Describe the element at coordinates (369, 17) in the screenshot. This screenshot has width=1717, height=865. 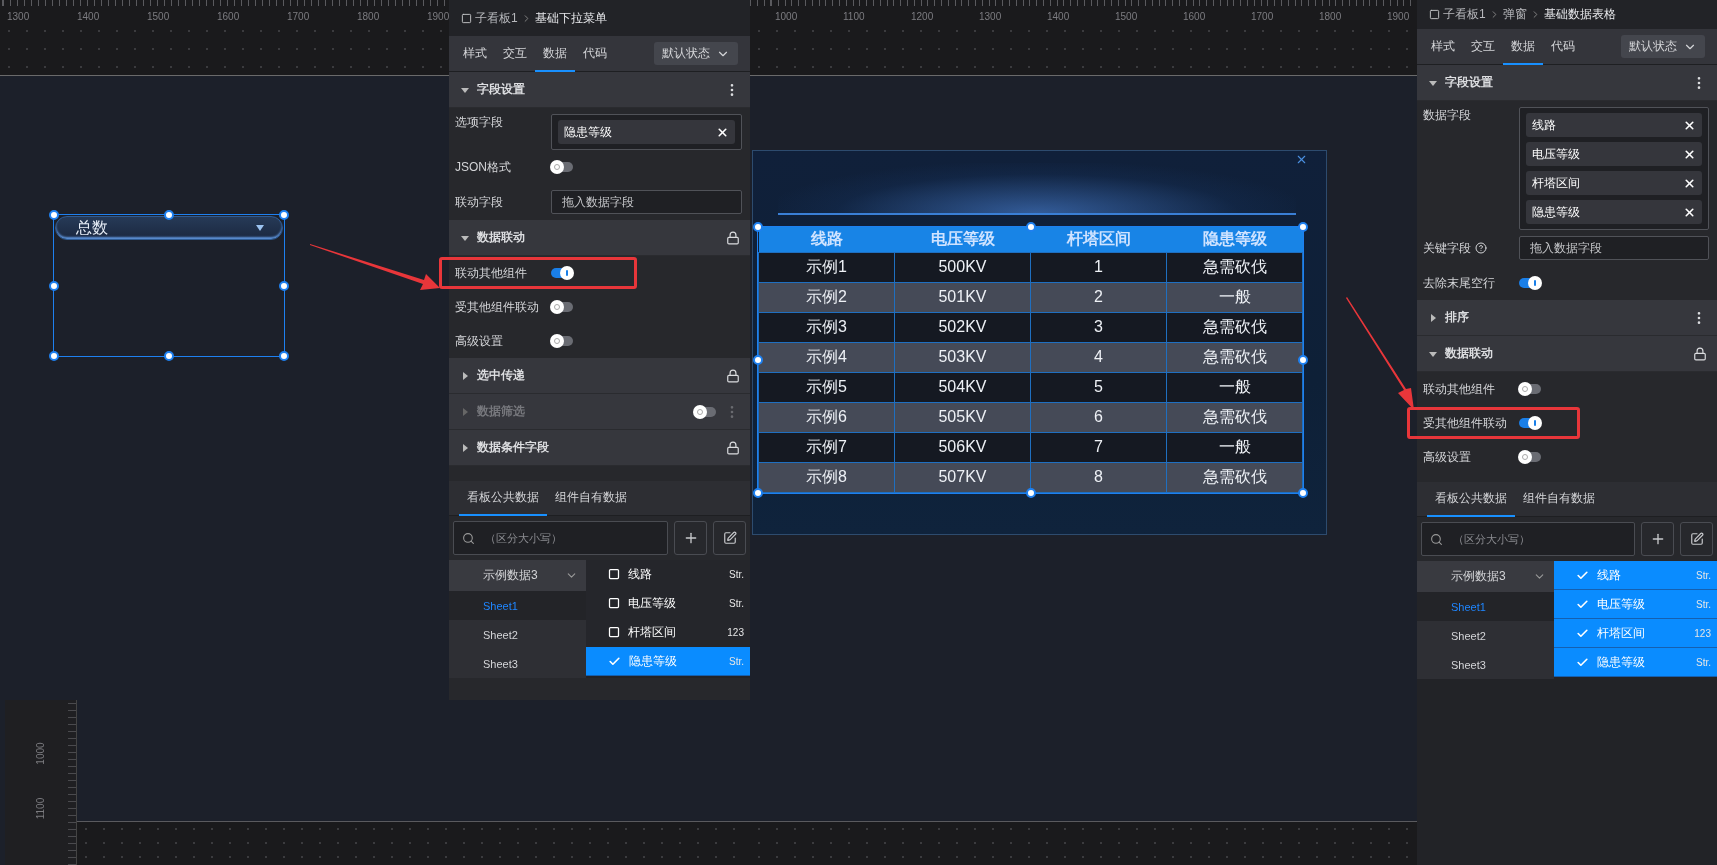
I see `ruler-label: 1800` at that location.